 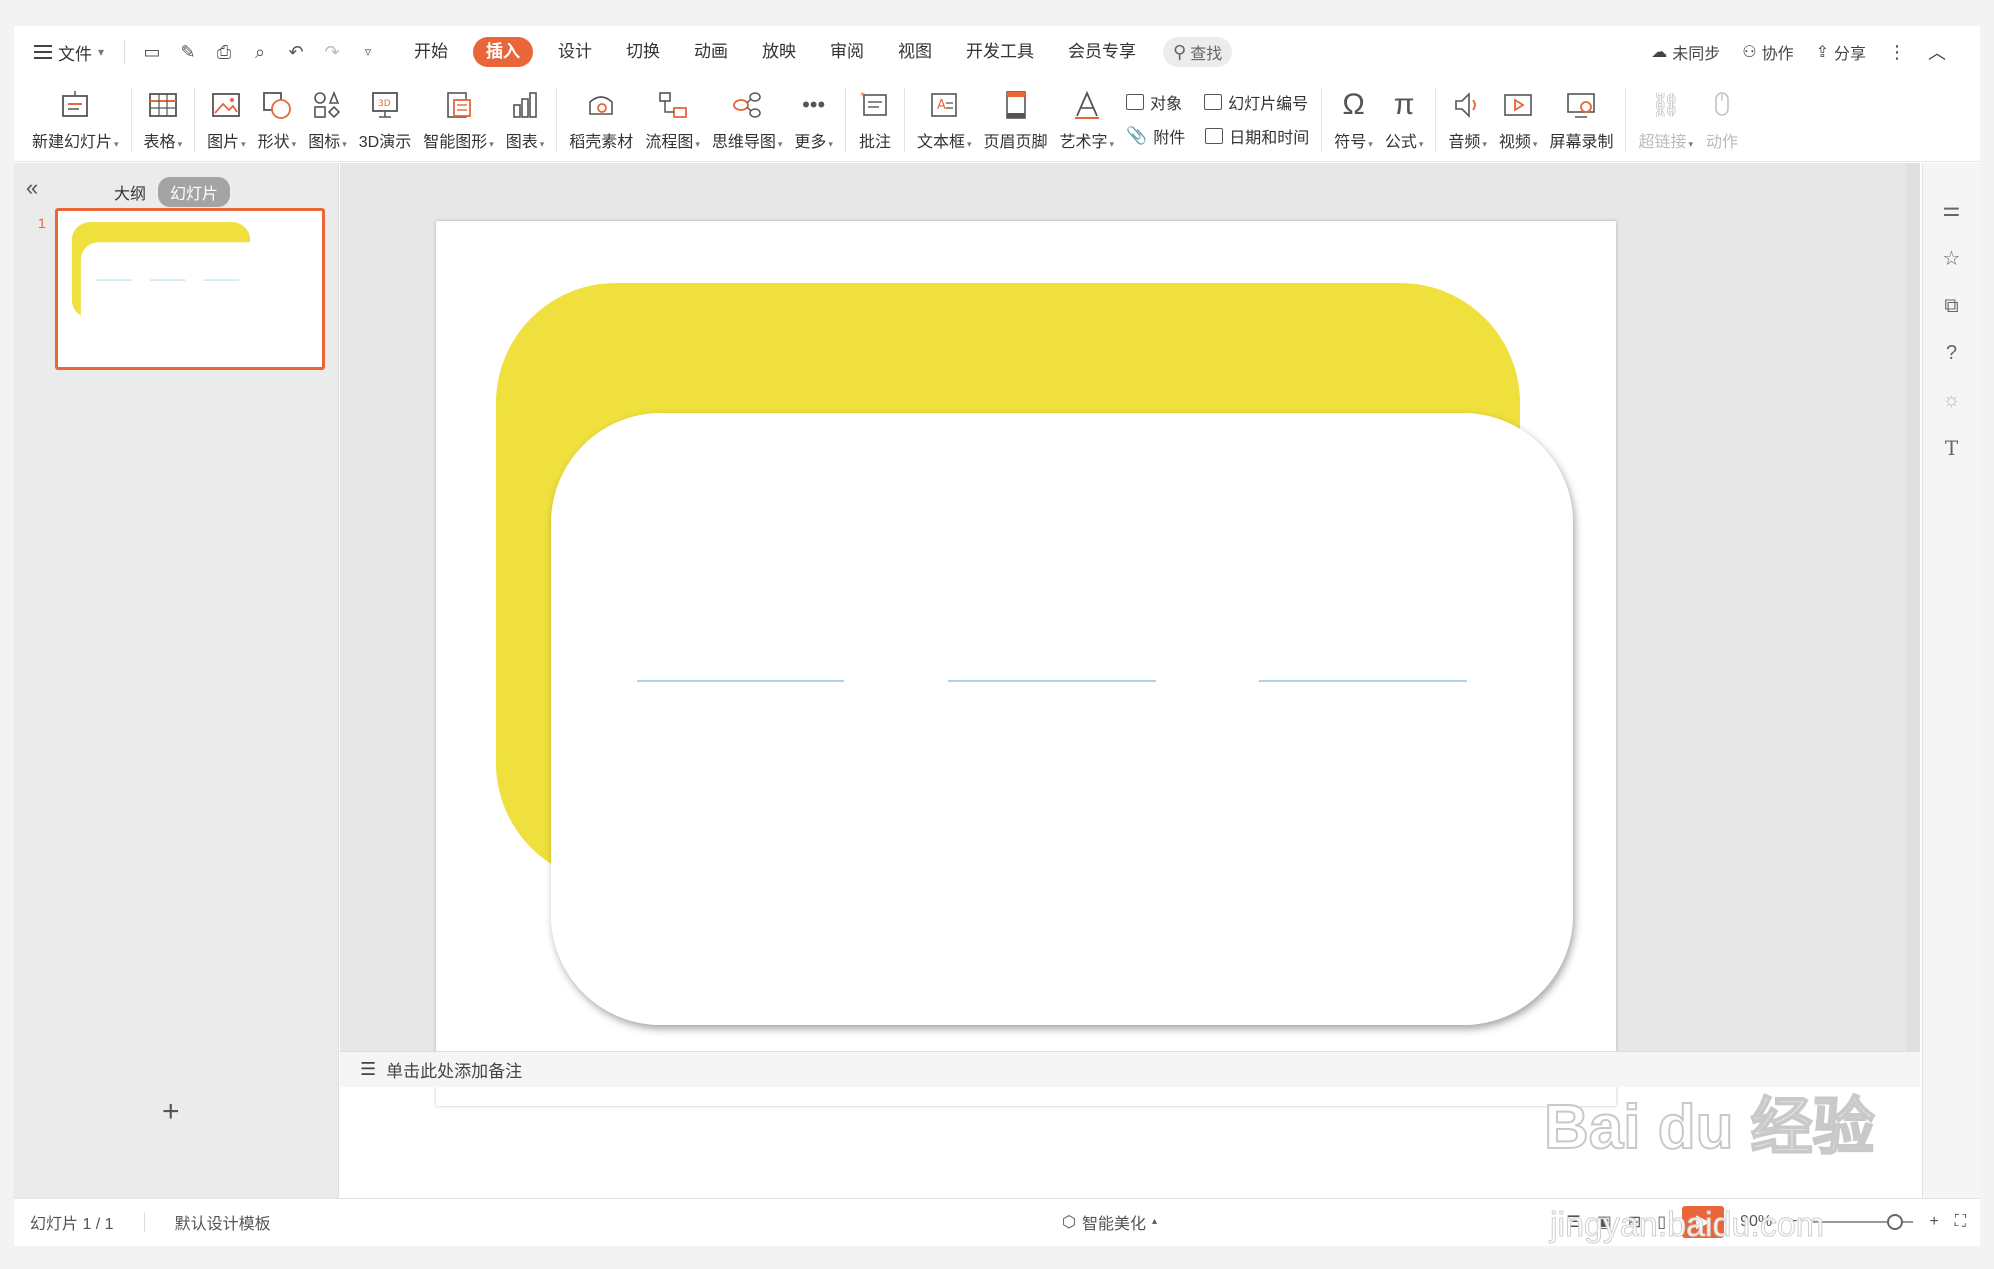 I want to click on audio-label: 音频, so click(x=1464, y=142).